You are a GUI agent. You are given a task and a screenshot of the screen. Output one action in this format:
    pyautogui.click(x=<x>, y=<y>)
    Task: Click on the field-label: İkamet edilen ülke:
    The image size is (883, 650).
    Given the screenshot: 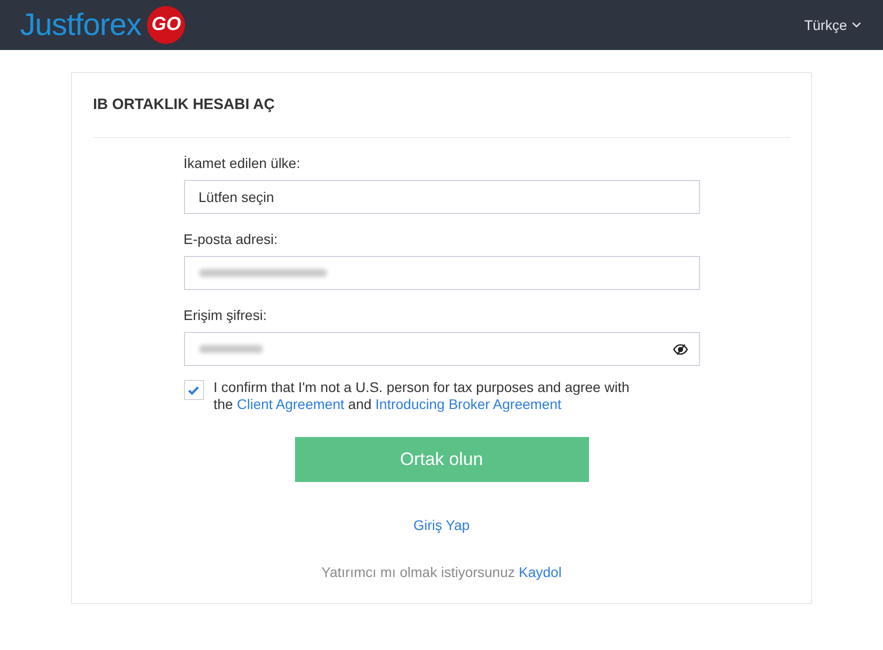 What is the action you would take?
    pyautogui.click(x=243, y=163)
    